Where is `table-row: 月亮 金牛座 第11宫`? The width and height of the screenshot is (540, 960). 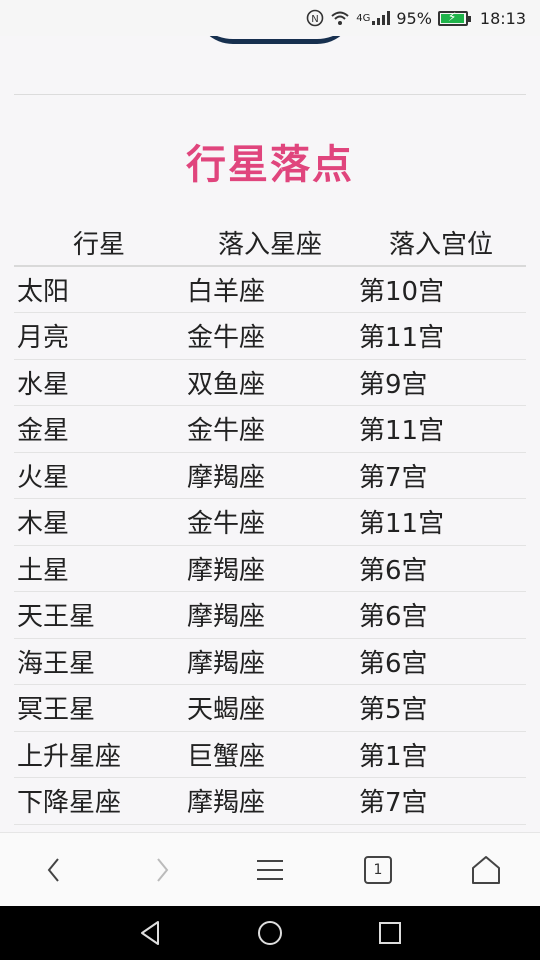
table-row: 月亮 金牛座 第11宫 is located at coordinates (270, 336).